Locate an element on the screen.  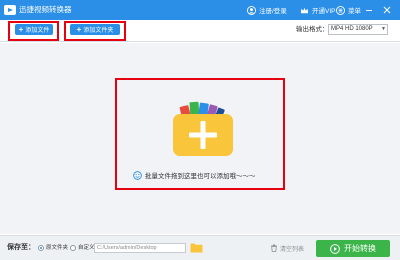
drop-hint-text: 批量文件拖到这里也可以添加哦～～～ is located at coordinates (200, 176).